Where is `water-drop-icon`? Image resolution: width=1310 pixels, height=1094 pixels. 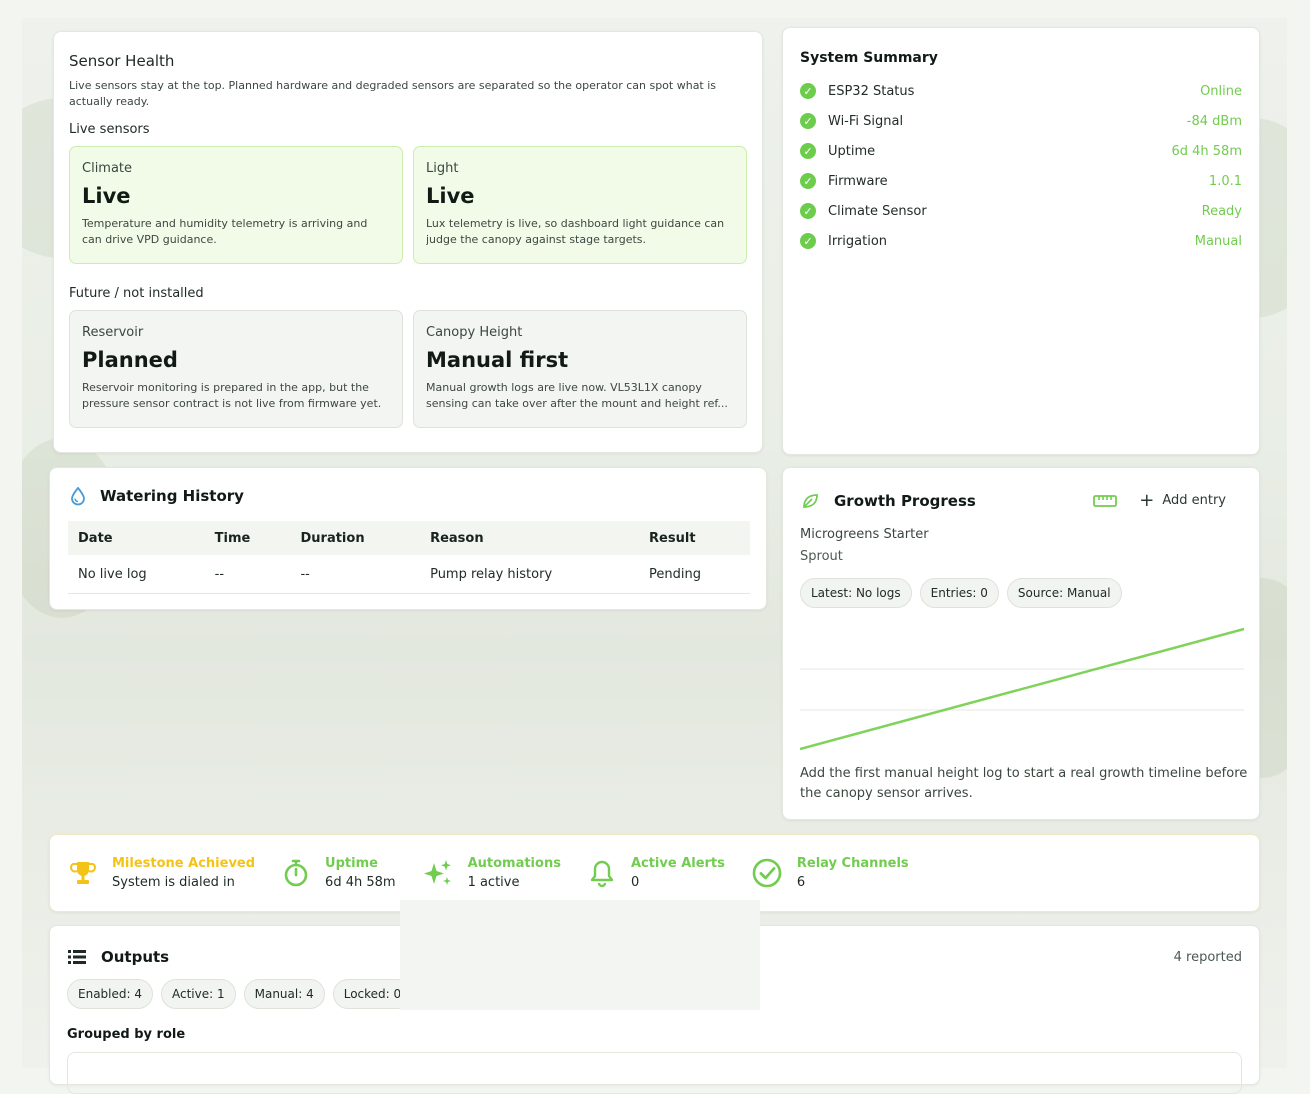 water-drop-icon is located at coordinates (78, 496).